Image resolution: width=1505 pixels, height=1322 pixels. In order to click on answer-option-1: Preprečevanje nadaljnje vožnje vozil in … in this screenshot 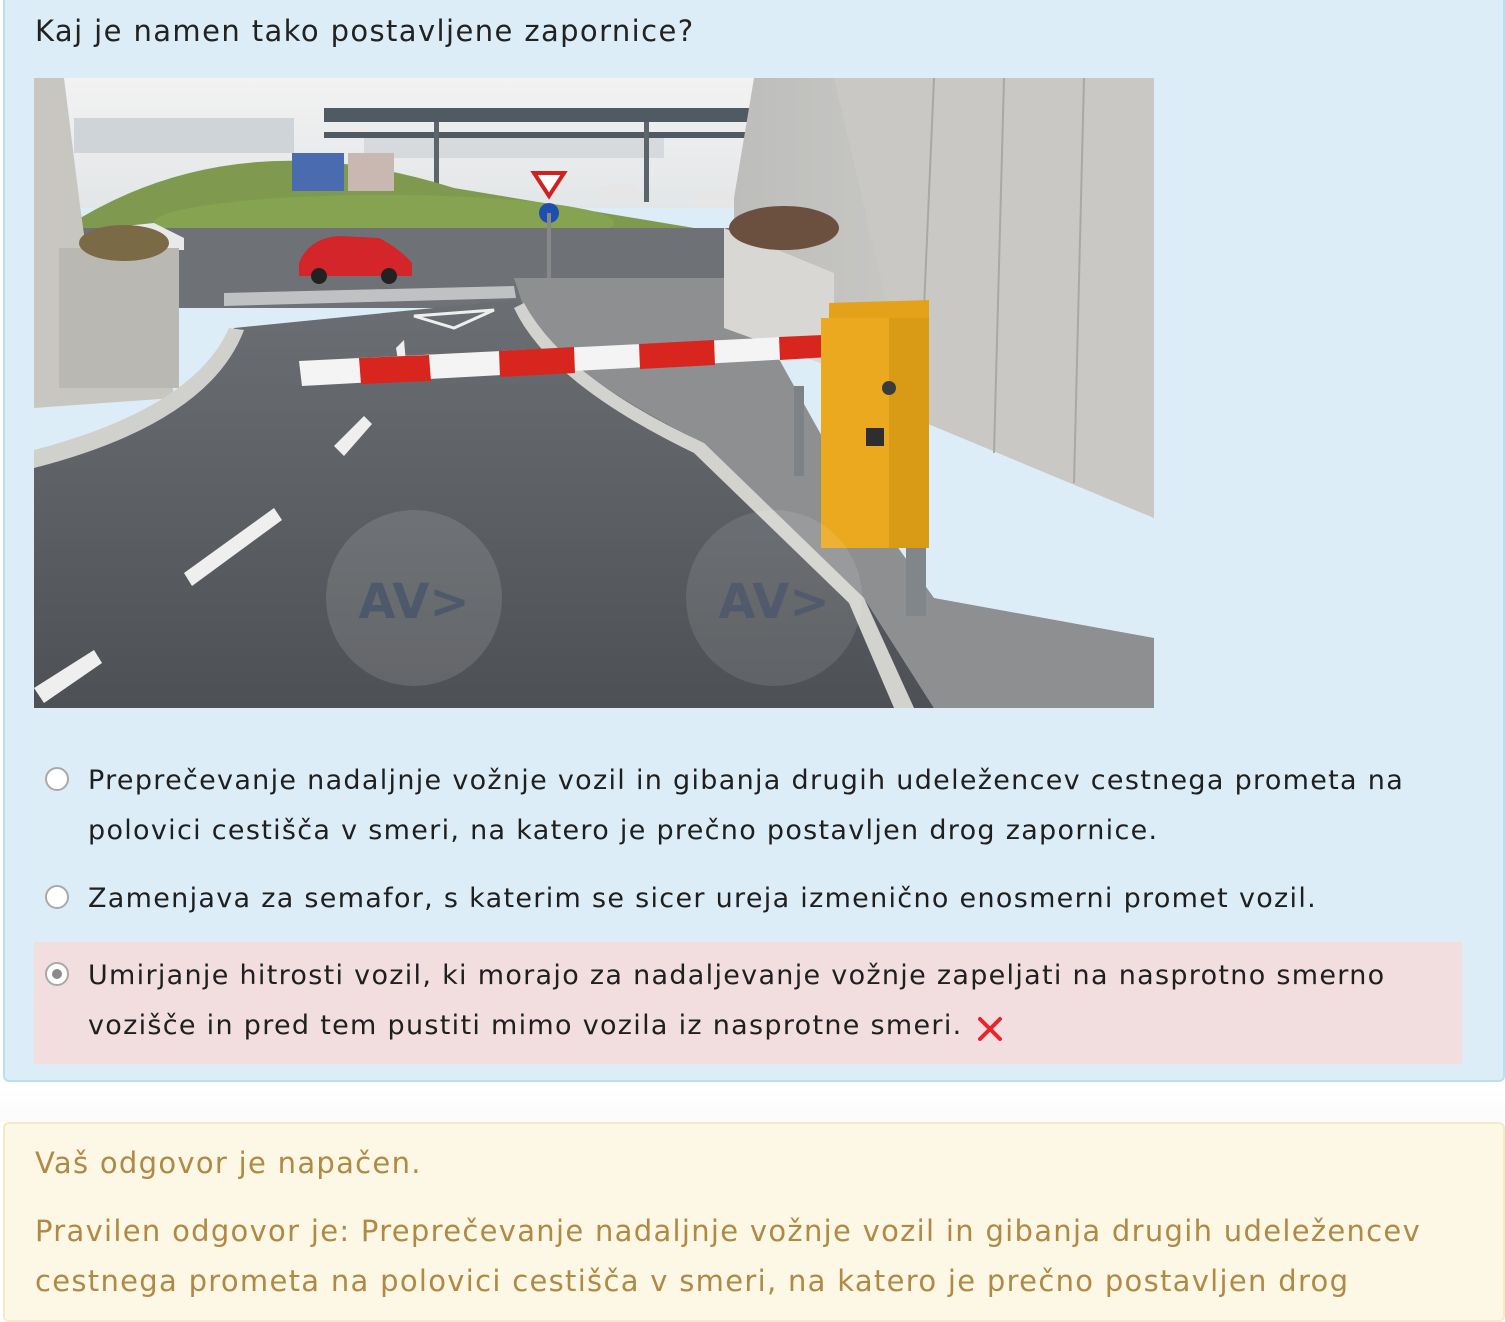, I will do `click(748, 806)`.